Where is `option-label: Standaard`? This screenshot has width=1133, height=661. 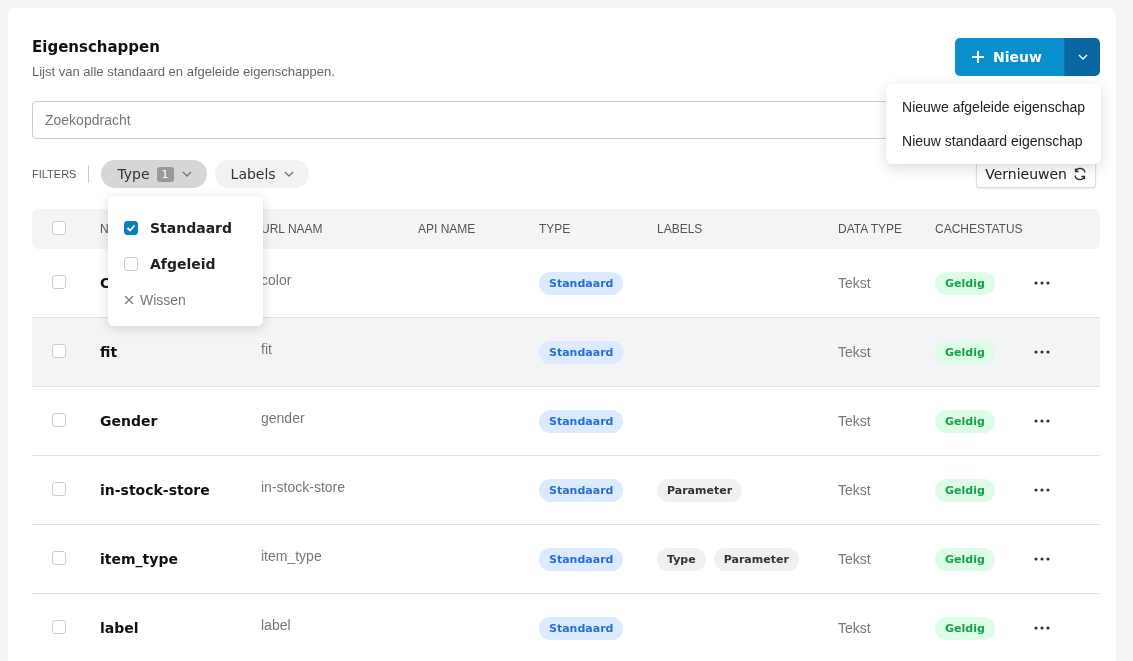
option-label: Standaard is located at coordinates (191, 228).